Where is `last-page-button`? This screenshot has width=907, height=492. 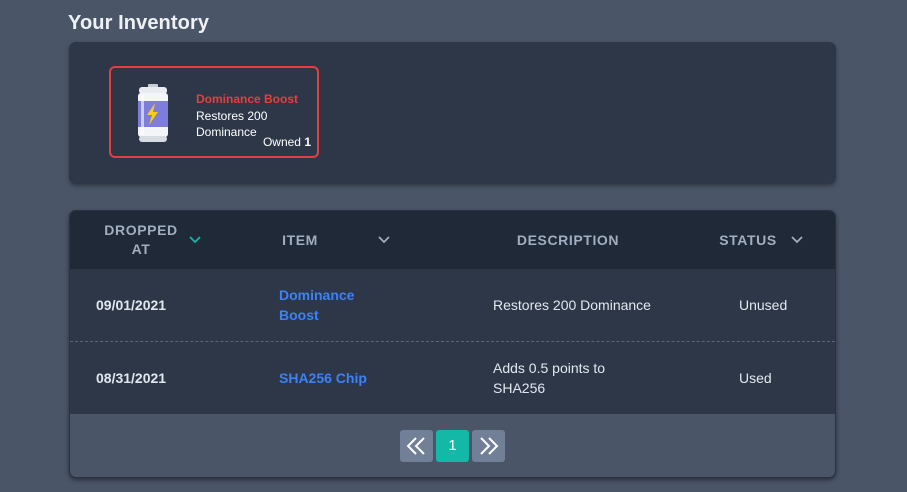
last-page-button is located at coordinates (488, 446).